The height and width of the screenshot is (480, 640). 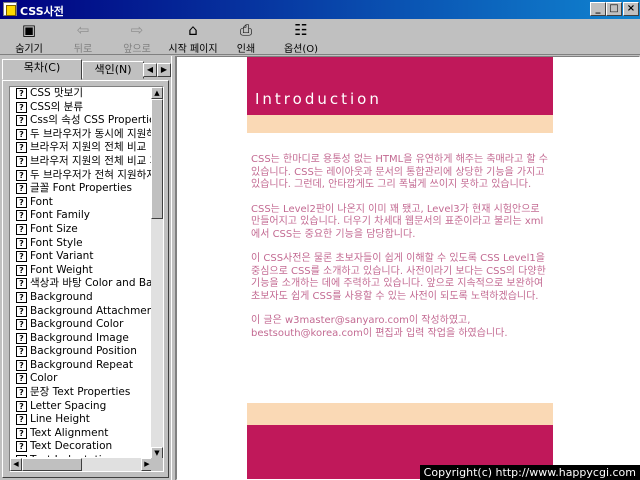 I want to click on toc-item: ? Css의 속성 CSS Properties, so click(x=81, y=121).